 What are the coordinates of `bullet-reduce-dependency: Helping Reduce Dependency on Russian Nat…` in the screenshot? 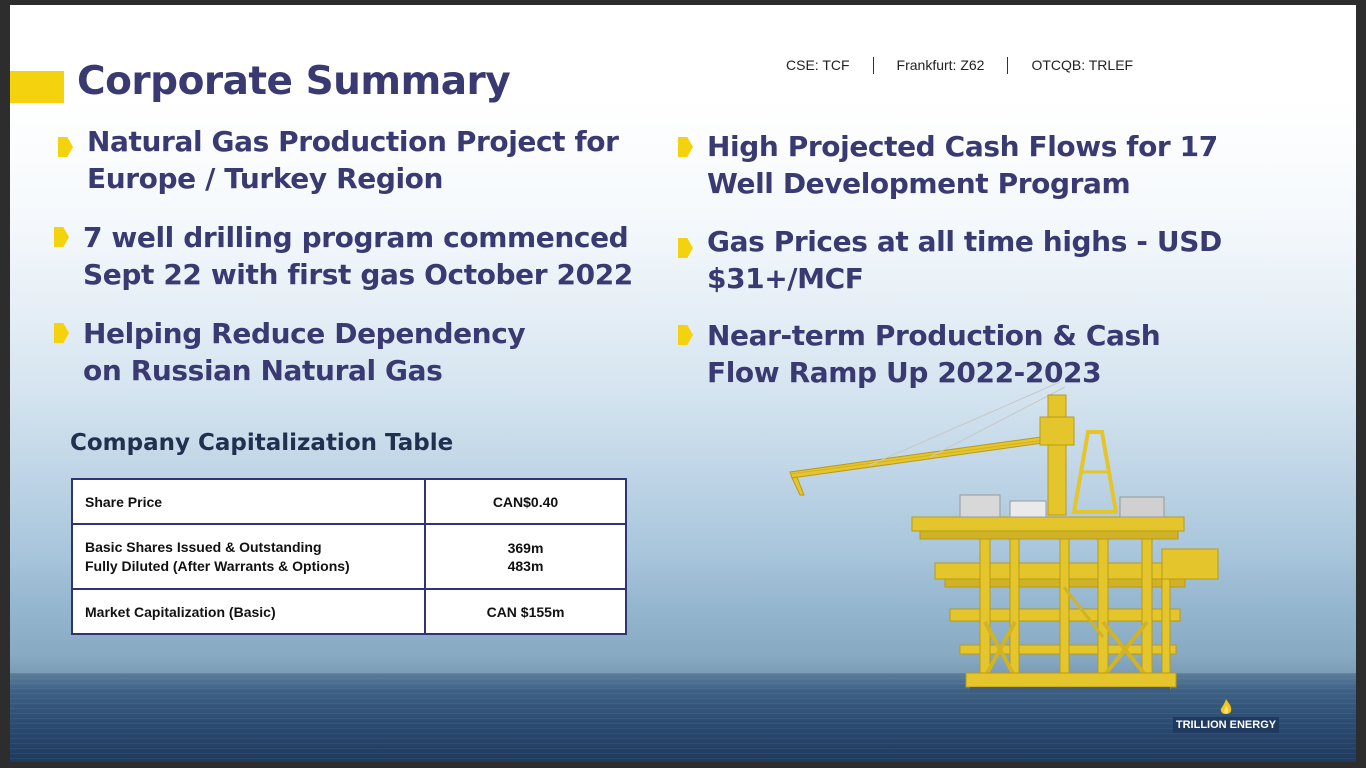 It's located at (290, 352).